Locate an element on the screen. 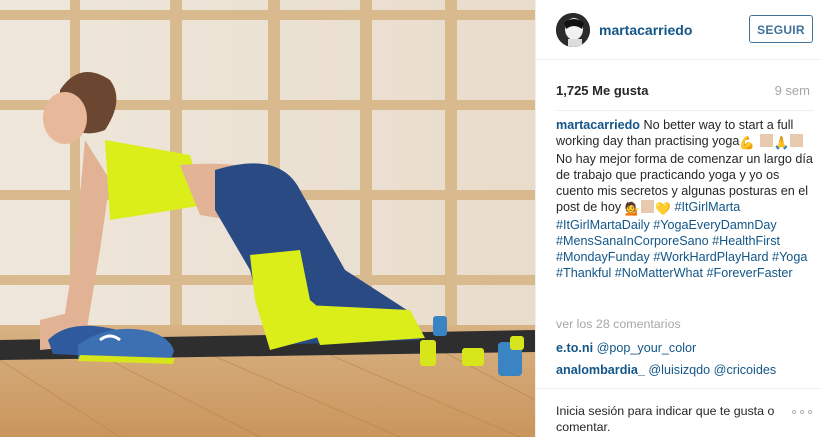 The width and height of the screenshot is (820, 438). post-header: martacarriedo SEGUIR is located at coordinates (678, 30).